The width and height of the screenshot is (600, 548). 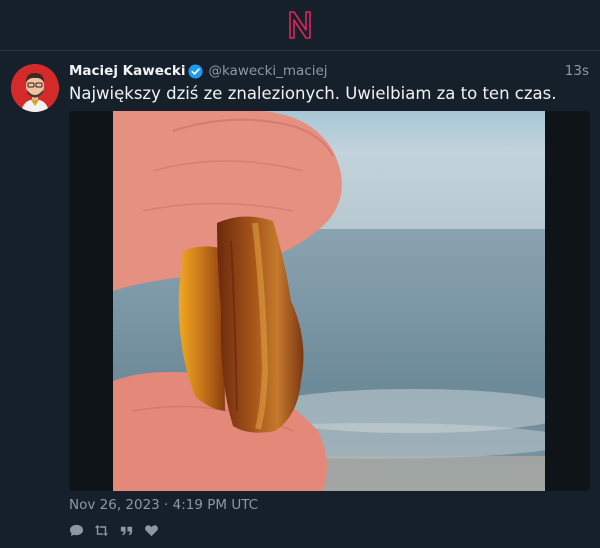 What do you see at coordinates (114, 530) in the screenshot?
I see `tweet-actions` at bounding box center [114, 530].